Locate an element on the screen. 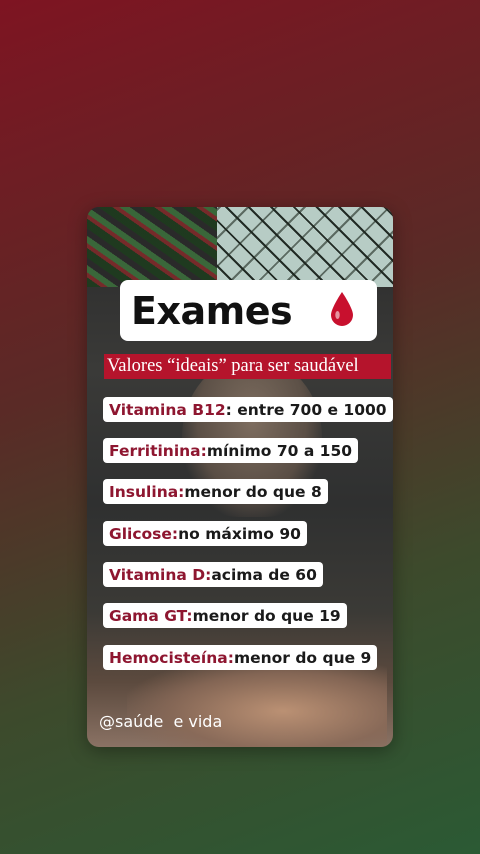 This screenshot has height=854, width=480. background-photo-plants is located at coordinates (152, 247).